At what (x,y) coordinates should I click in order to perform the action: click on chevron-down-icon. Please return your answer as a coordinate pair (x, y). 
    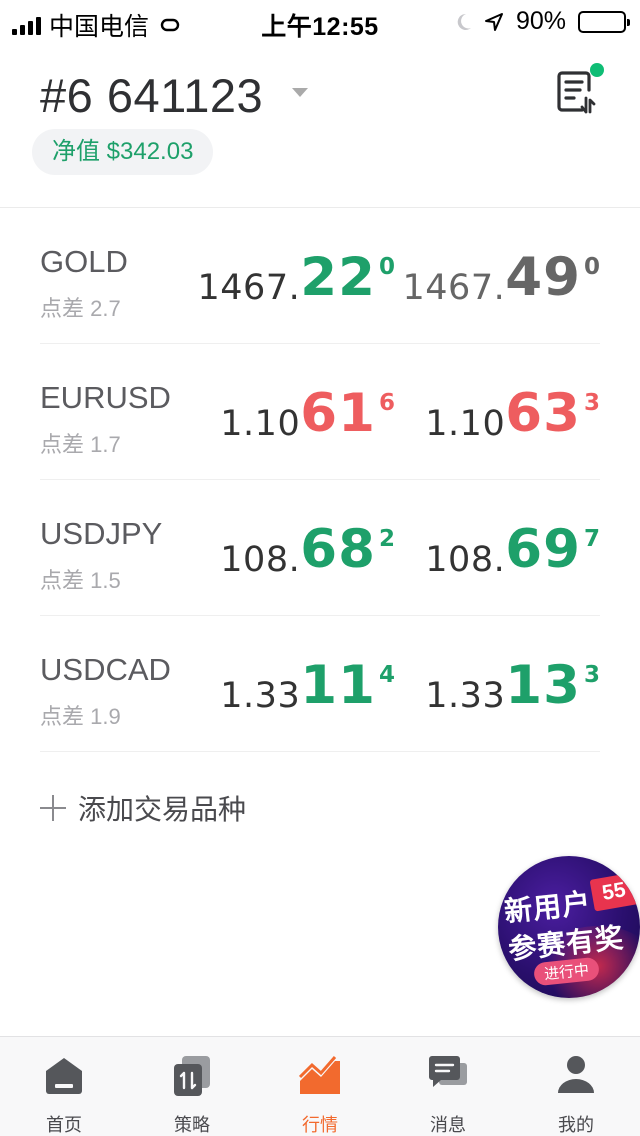
    Looking at the image, I should click on (300, 92).